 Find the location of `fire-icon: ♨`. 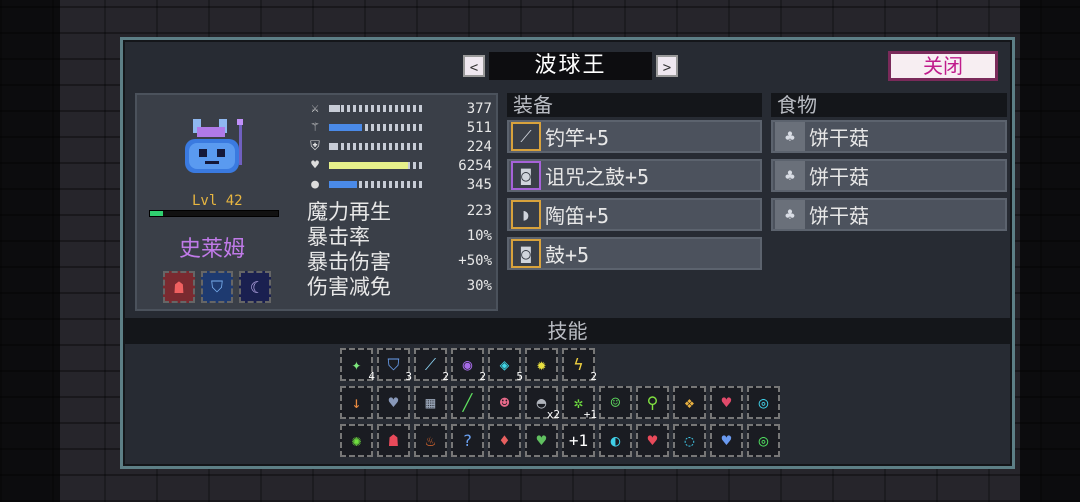

fire-icon: ♨ is located at coordinates (430, 440).